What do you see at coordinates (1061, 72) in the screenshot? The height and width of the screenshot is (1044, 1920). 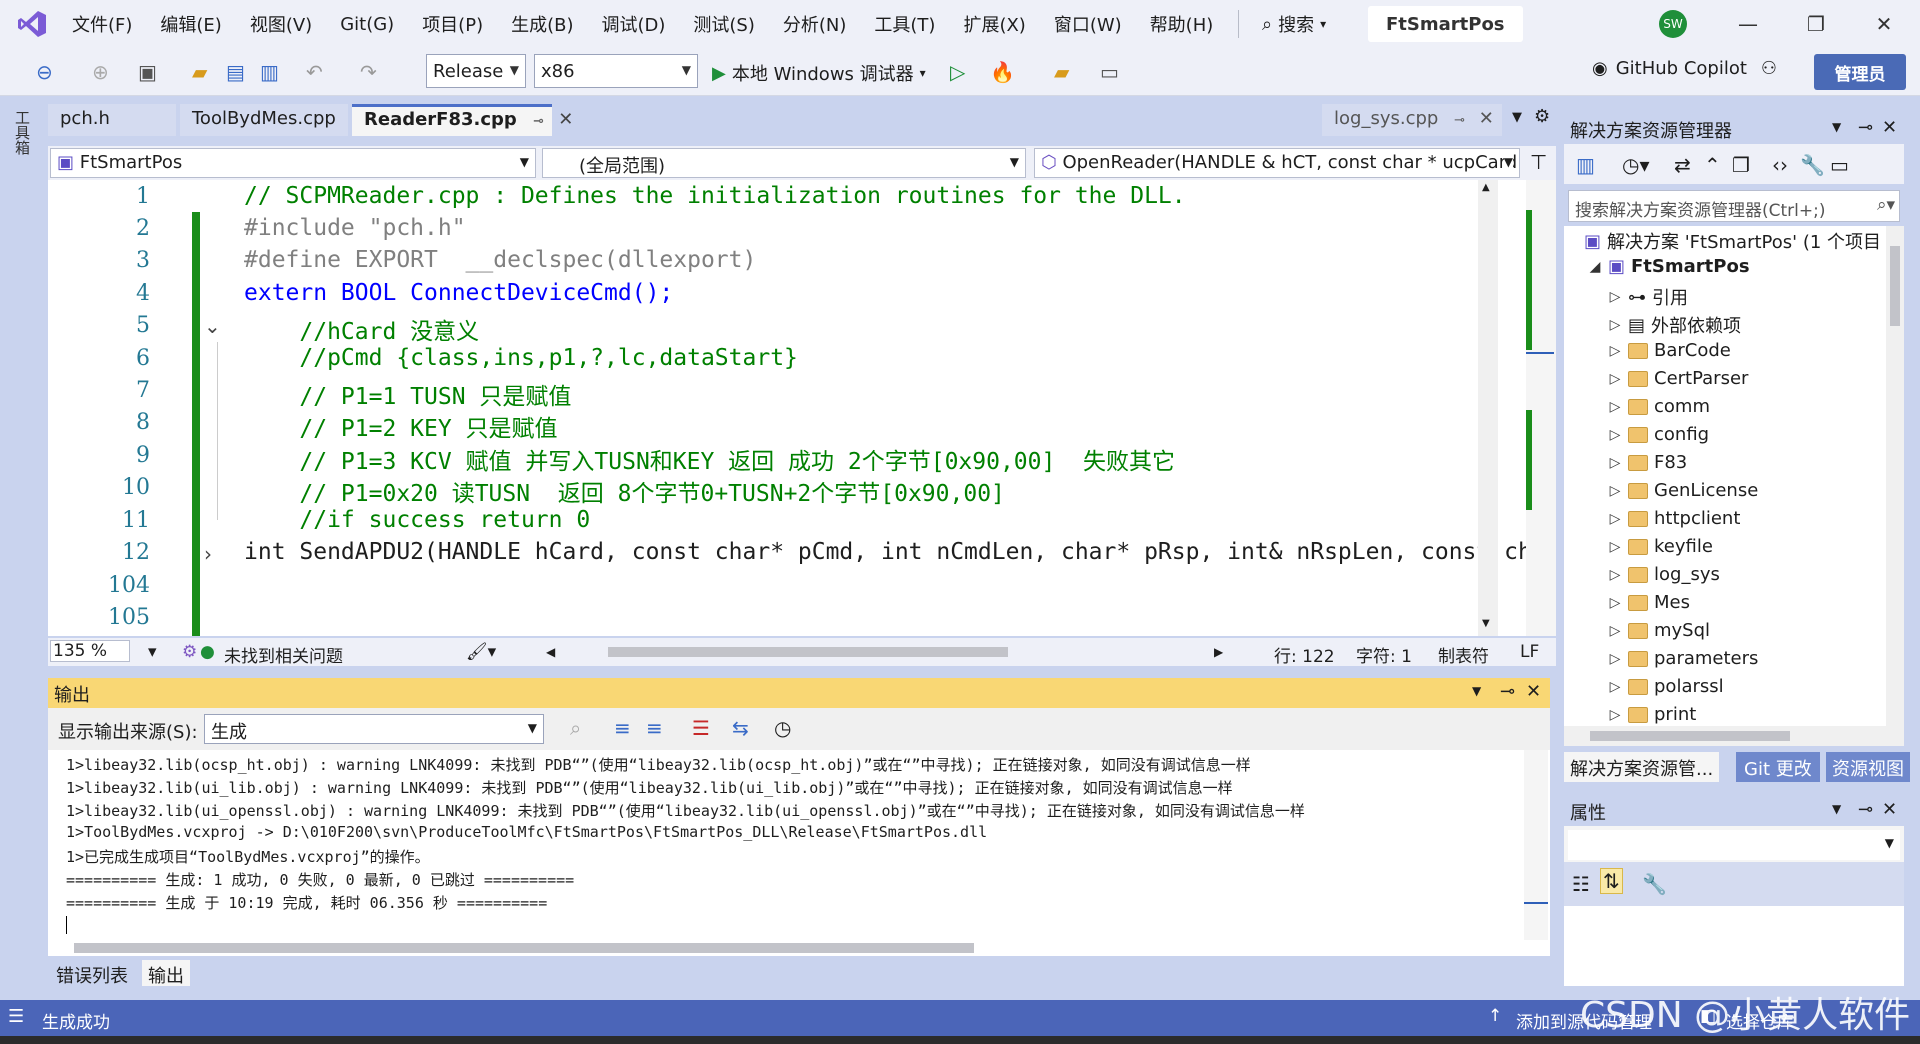 I see `browse-folder-icon: ▰` at bounding box center [1061, 72].